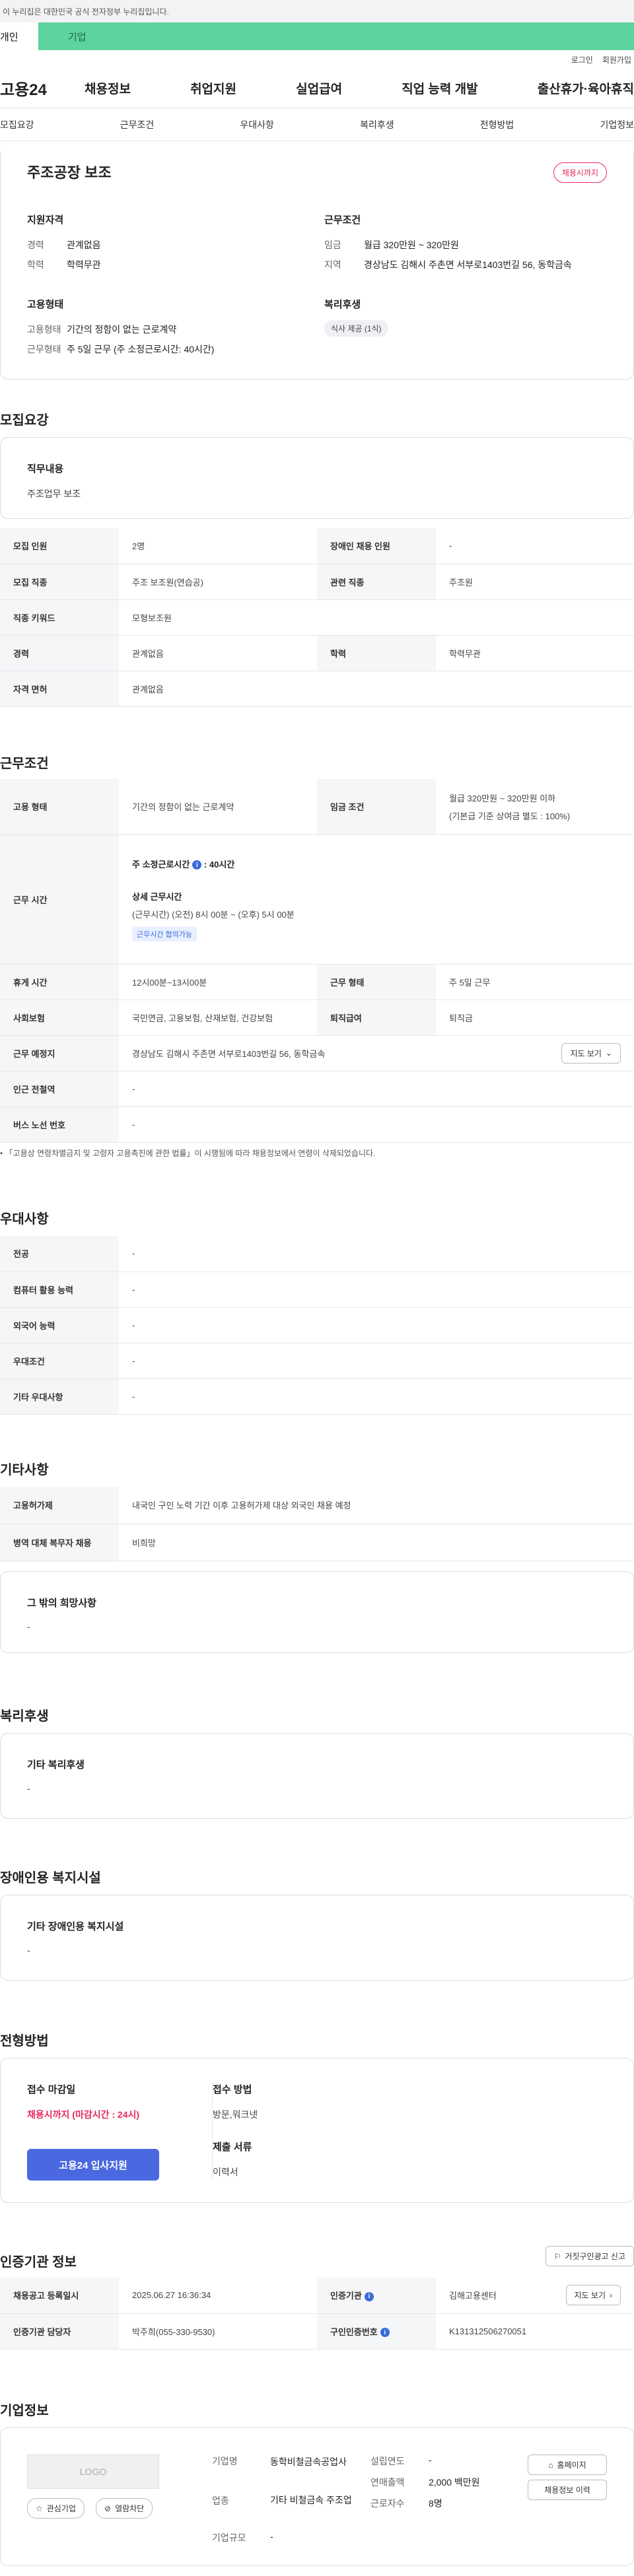 The width and height of the screenshot is (634, 2576). What do you see at coordinates (229, 1053) in the screenshot?
I see `work-place-value: 경상남도 김해시 주촌면 서부로1403번길 56, 동학금속` at bounding box center [229, 1053].